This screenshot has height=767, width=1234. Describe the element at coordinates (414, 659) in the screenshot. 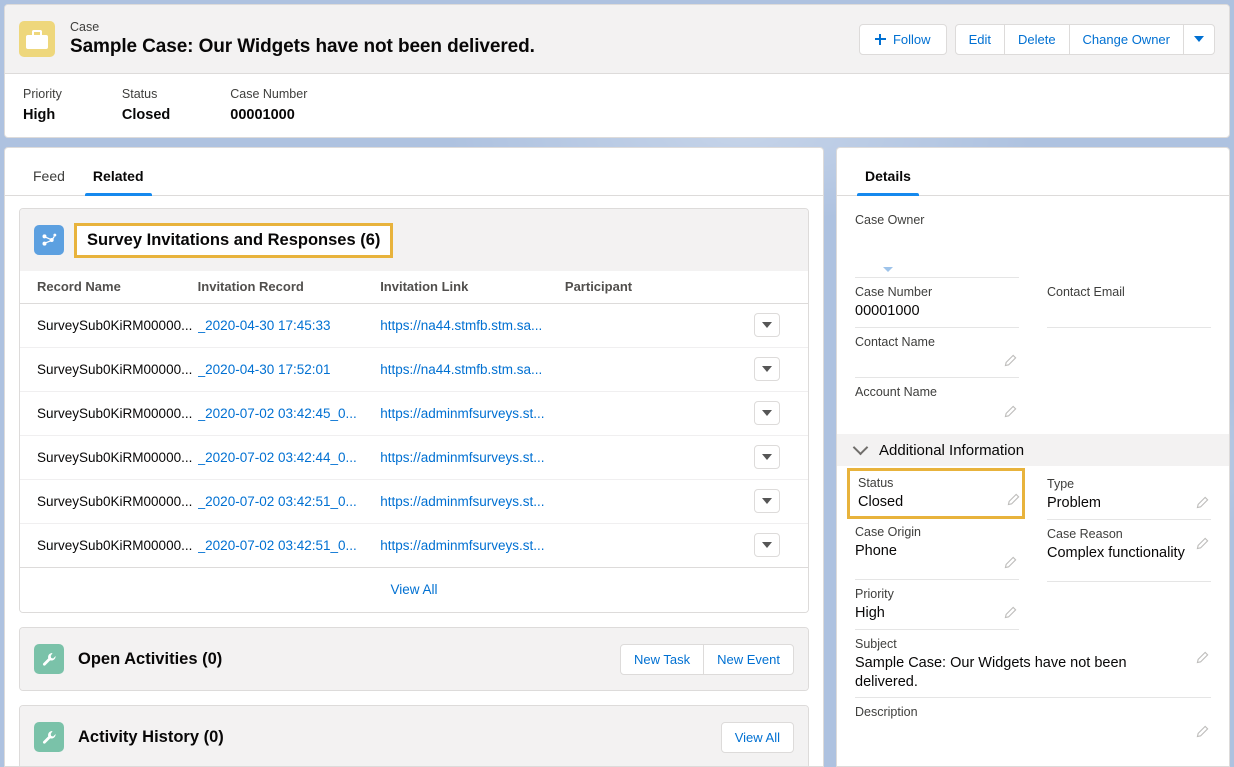

I see `related-list-open-activities: Open Activities (0) New Task New Event` at that location.